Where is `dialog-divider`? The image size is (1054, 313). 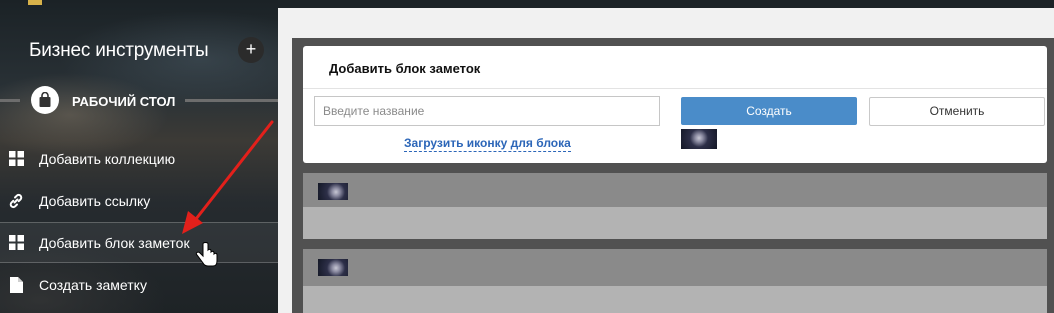 dialog-divider is located at coordinates (675, 88).